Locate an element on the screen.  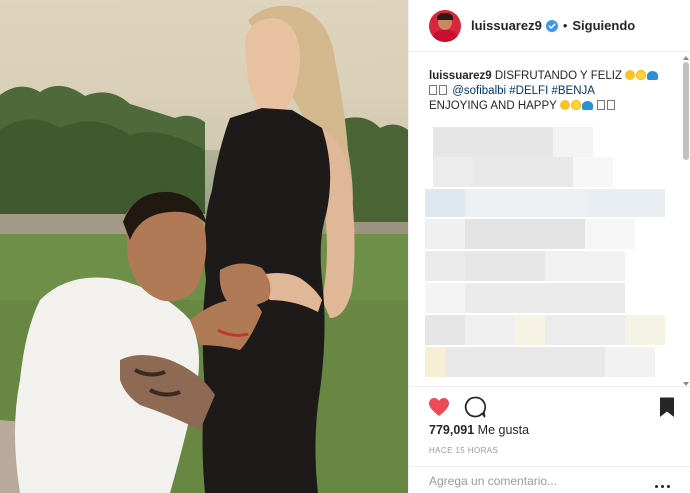
post-timestamp: HACE 15 HORAS is located at coordinates (463, 450).